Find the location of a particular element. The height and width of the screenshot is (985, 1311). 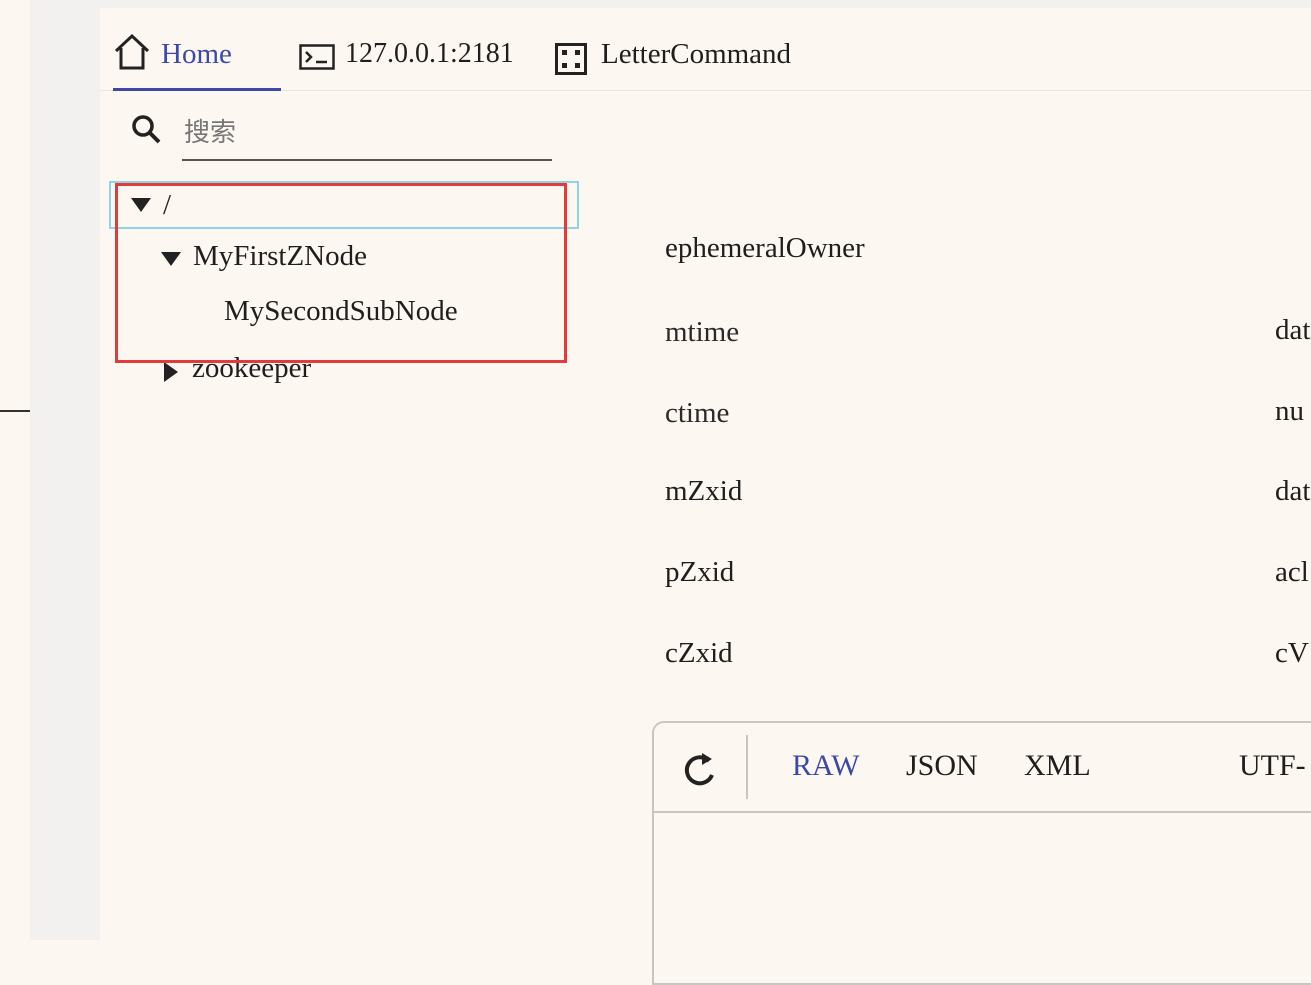

tree-node-zookeeper: zookeeper is located at coordinates (237, 368).